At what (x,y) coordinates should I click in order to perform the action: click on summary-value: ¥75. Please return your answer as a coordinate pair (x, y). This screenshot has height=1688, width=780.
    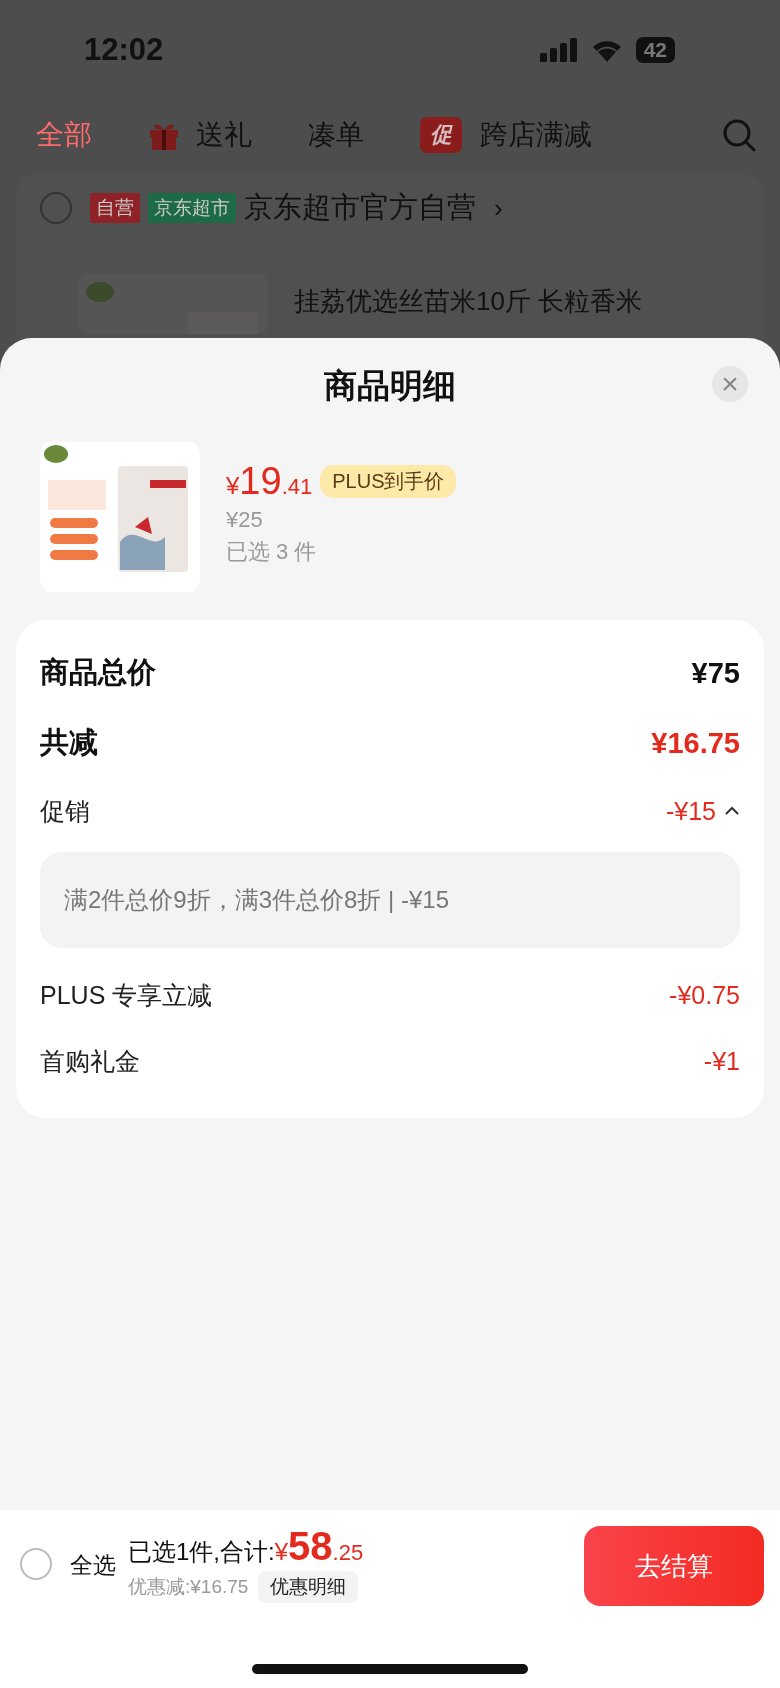
    Looking at the image, I should click on (715, 673).